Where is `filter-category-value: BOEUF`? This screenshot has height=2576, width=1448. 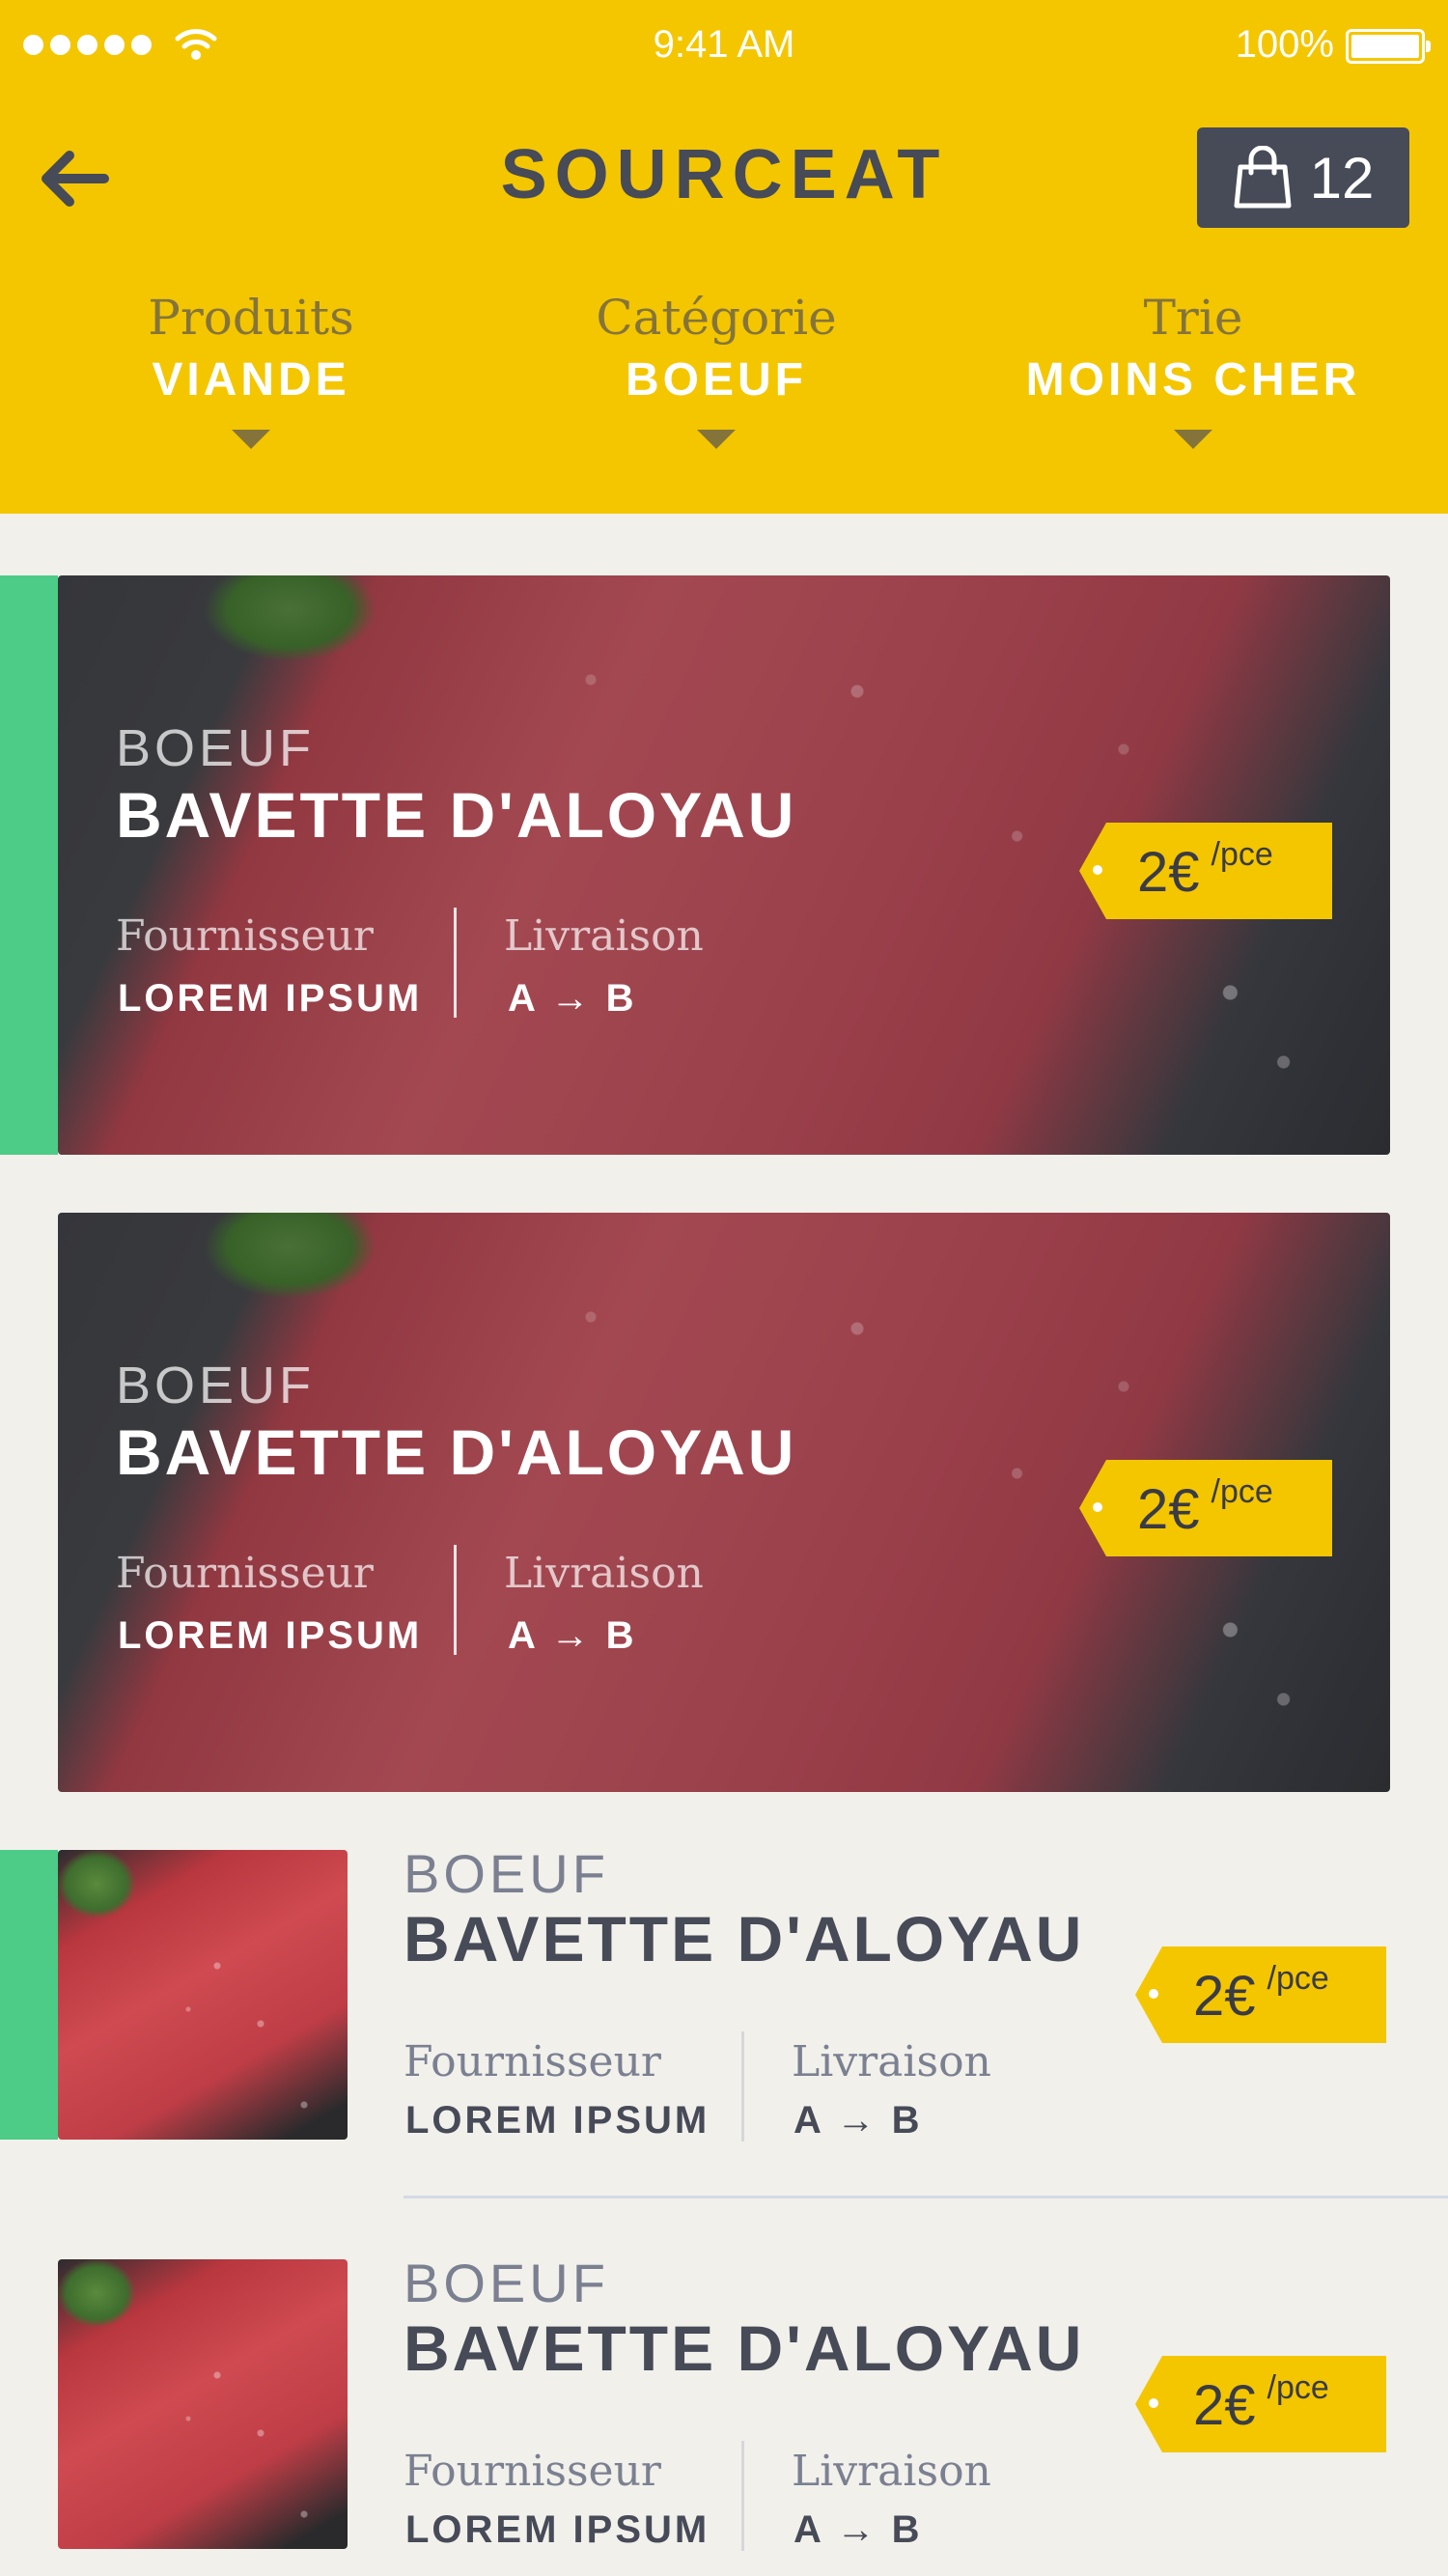 filter-category-value: BOEUF is located at coordinates (716, 380).